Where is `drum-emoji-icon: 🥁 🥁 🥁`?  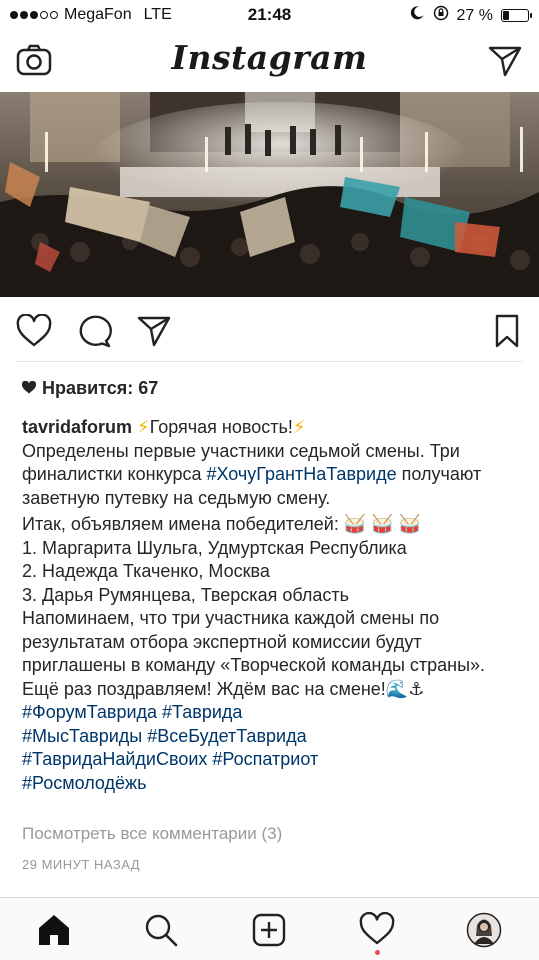 drum-emoji-icon: 🥁 🥁 🥁 is located at coordinates (382, 524).